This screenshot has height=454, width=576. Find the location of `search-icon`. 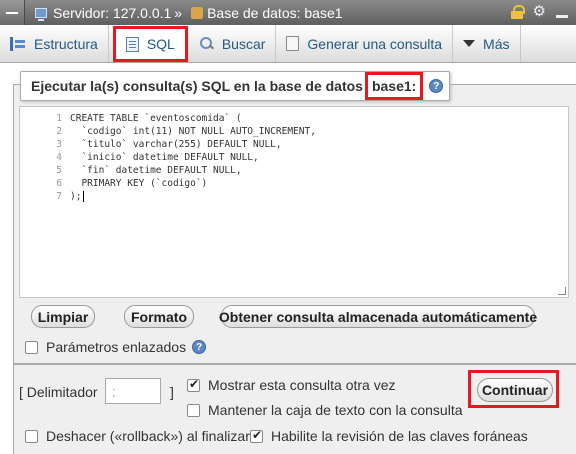

search-icon is located at coordinates (206, 43).